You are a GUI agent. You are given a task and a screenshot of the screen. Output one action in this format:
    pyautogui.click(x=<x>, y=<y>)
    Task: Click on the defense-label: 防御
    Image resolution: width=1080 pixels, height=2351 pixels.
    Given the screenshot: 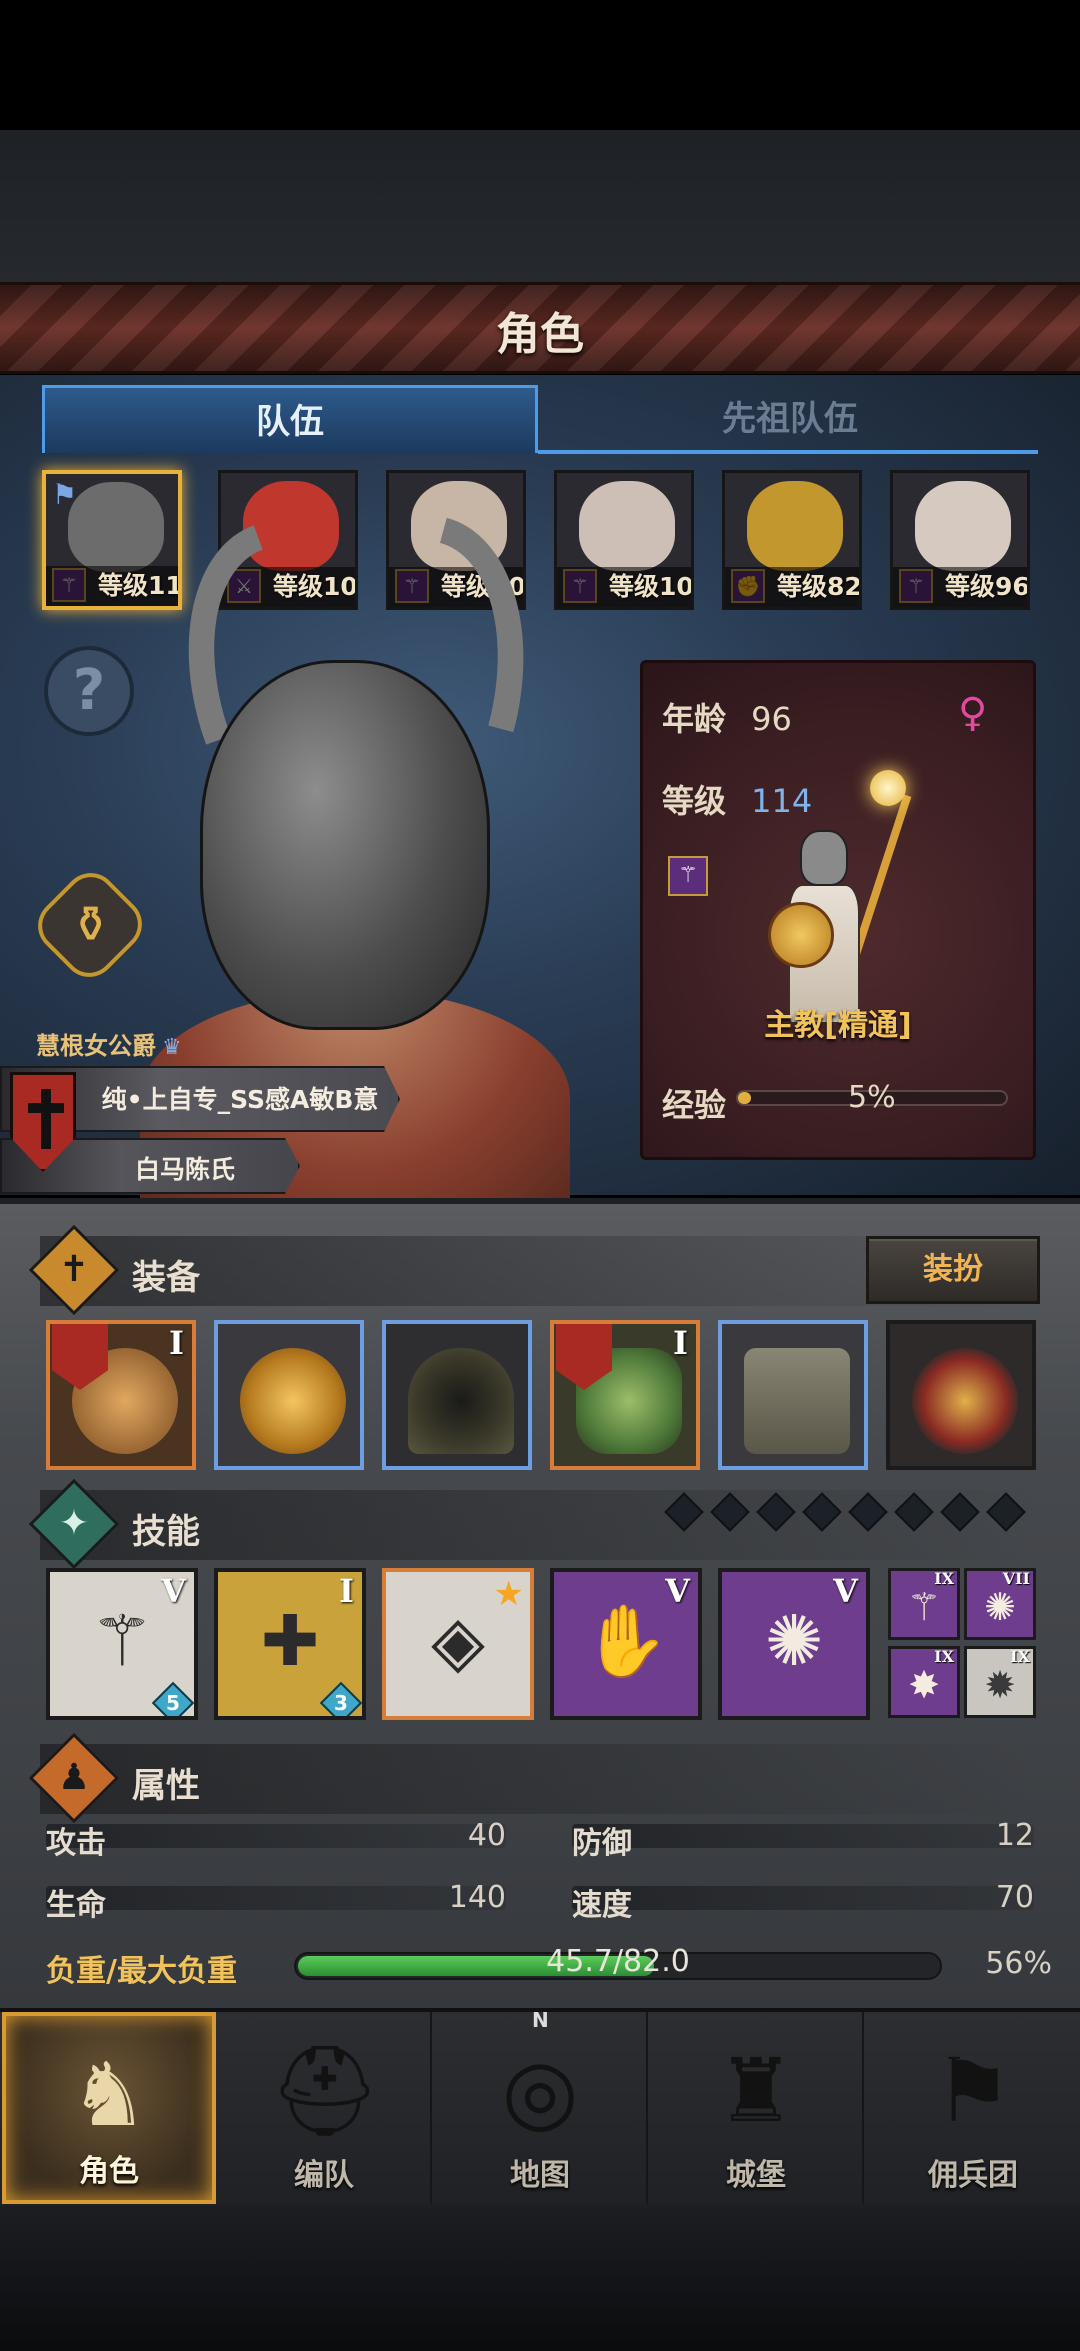 What is the action you would take?
    pyautogui.click(x=602, y=1843)
    